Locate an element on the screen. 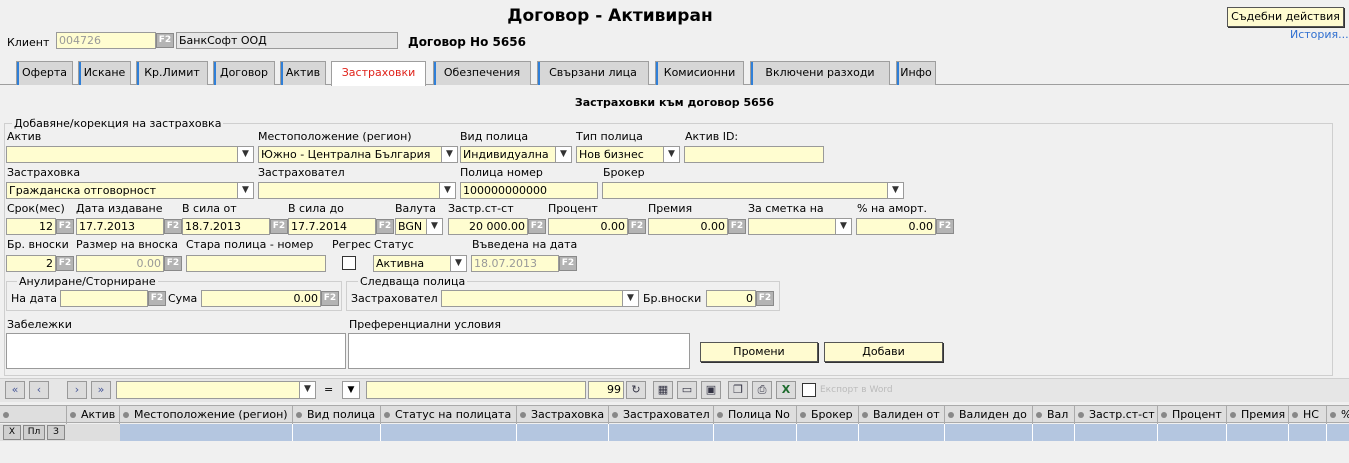 This screenshot has height=463, width=1349. grid-col-ns: НС is located at coordinates (1308, 415).